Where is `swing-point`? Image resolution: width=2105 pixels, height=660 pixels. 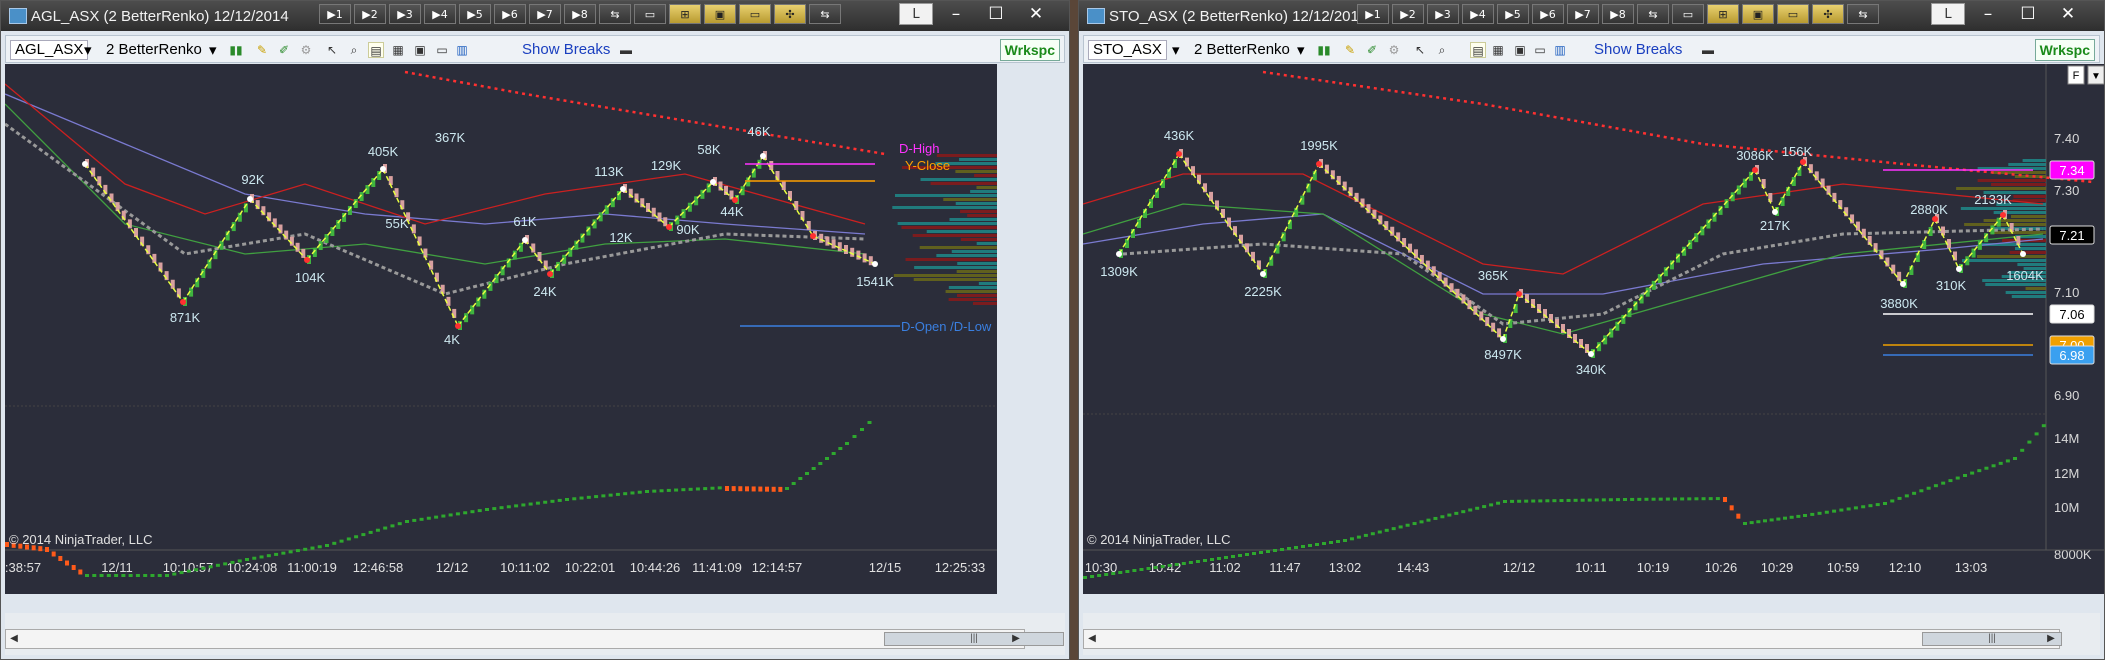 swing-point is located at coordinates (2023, 254).